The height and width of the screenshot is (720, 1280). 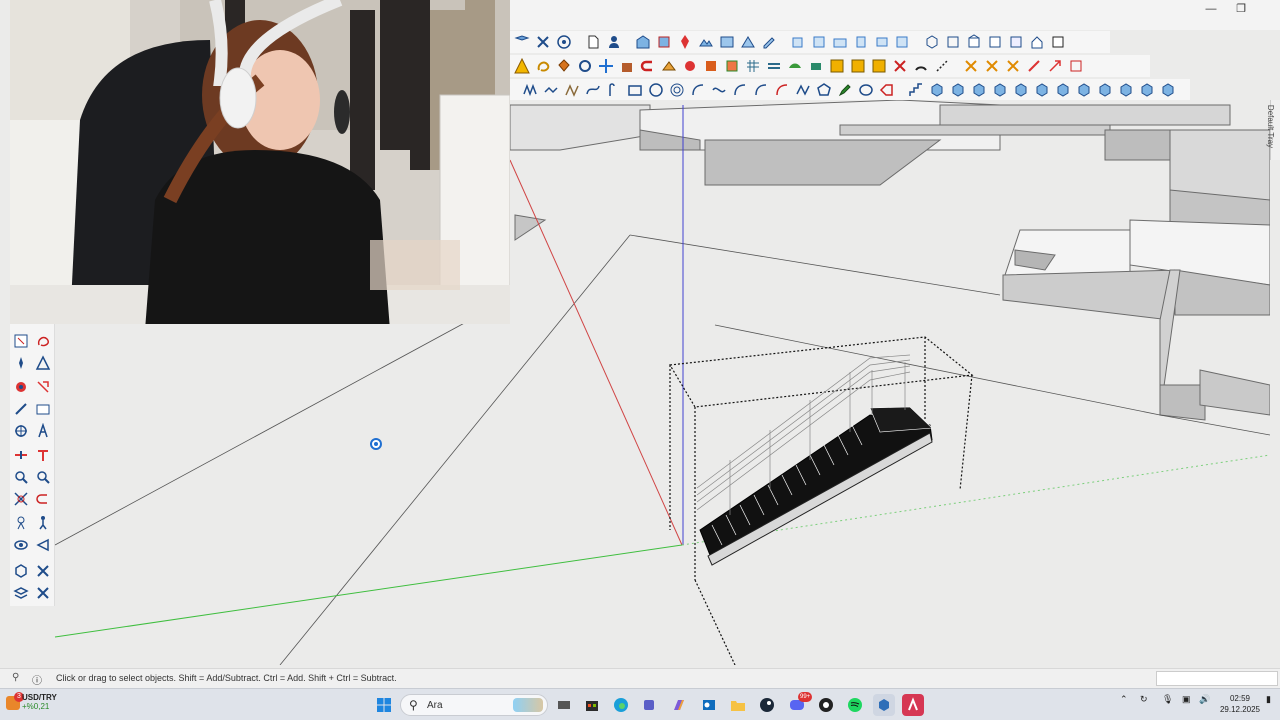 I want to click on sandbox-drape-icon, so click(x=836, y=66).